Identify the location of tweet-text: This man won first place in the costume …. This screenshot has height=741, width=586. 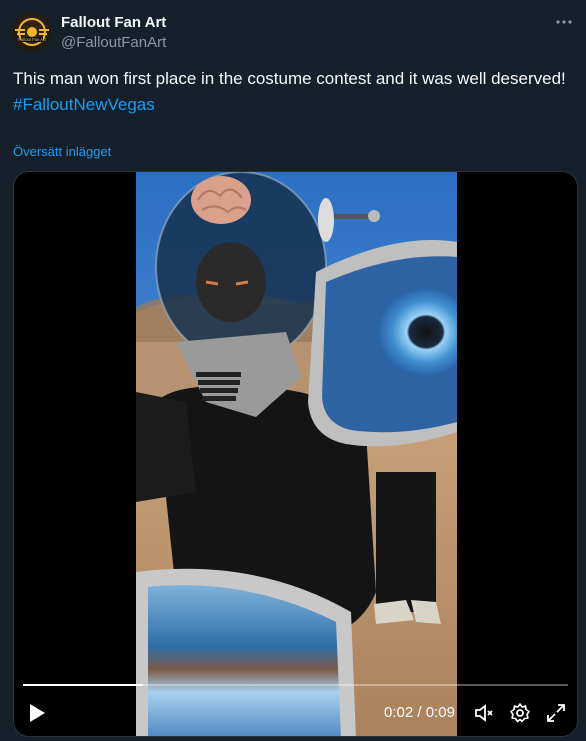
(293, 92).